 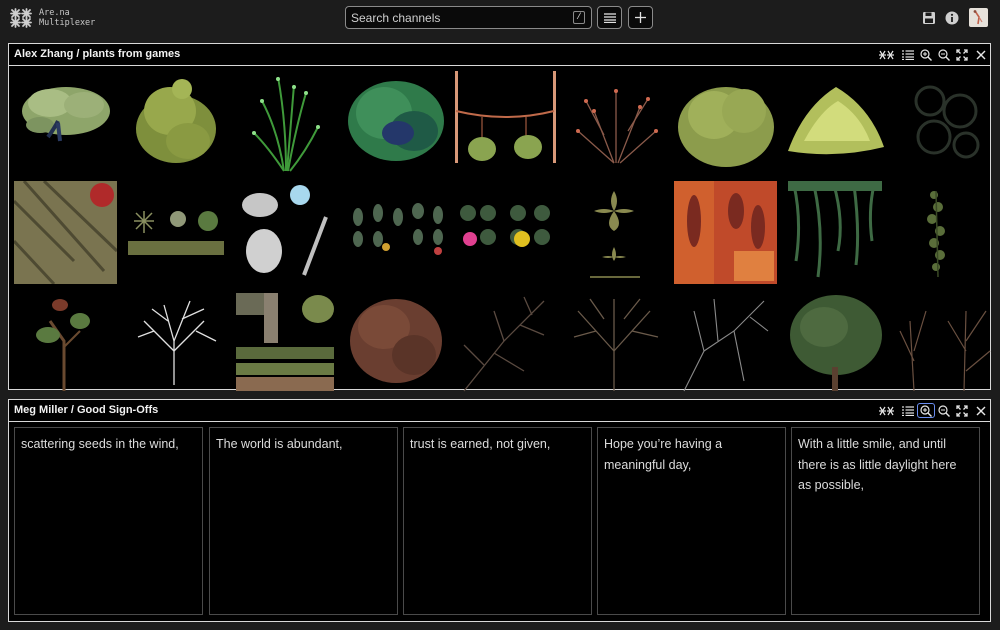 What do you see at coordinates (505, 122) in the screenshot?
I see `block-tile-hanging-pots` at bounding box center [505, 122].